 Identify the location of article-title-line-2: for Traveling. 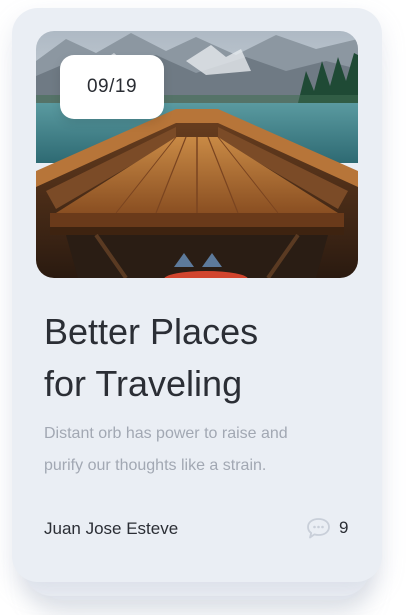
(143, 383).